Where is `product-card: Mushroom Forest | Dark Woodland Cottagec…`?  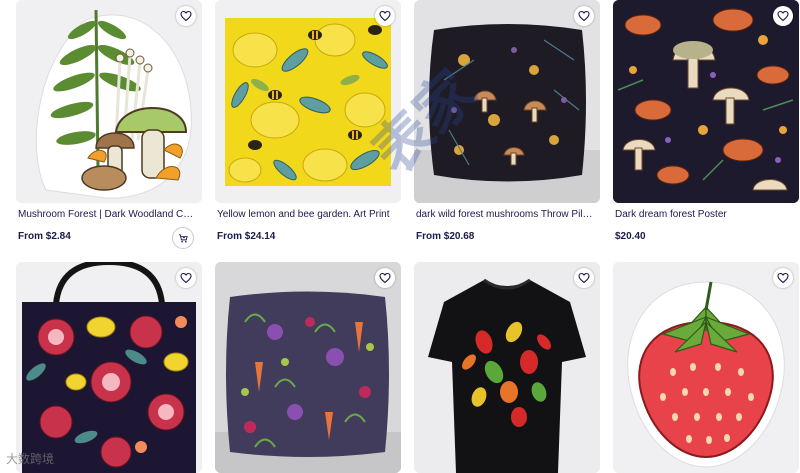
product-card: Mushroom Forest | Dark Woodland Cottagec… is located at coordinates (109, 125).